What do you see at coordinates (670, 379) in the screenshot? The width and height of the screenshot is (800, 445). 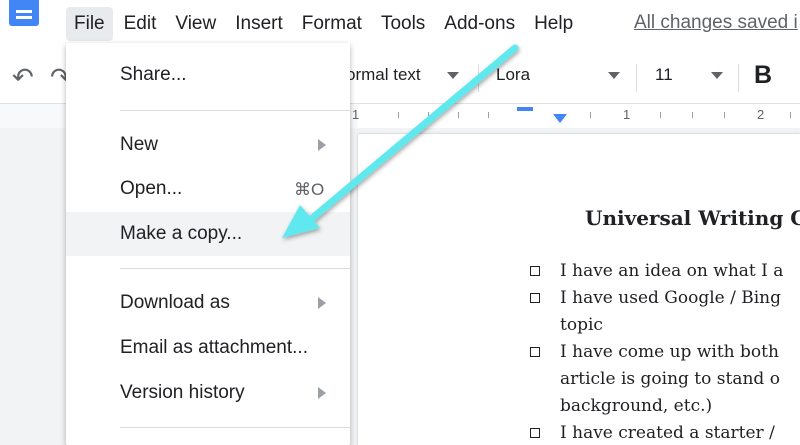 I see `list-item-text: article is going to stand o` at bounding box center [670, 379].